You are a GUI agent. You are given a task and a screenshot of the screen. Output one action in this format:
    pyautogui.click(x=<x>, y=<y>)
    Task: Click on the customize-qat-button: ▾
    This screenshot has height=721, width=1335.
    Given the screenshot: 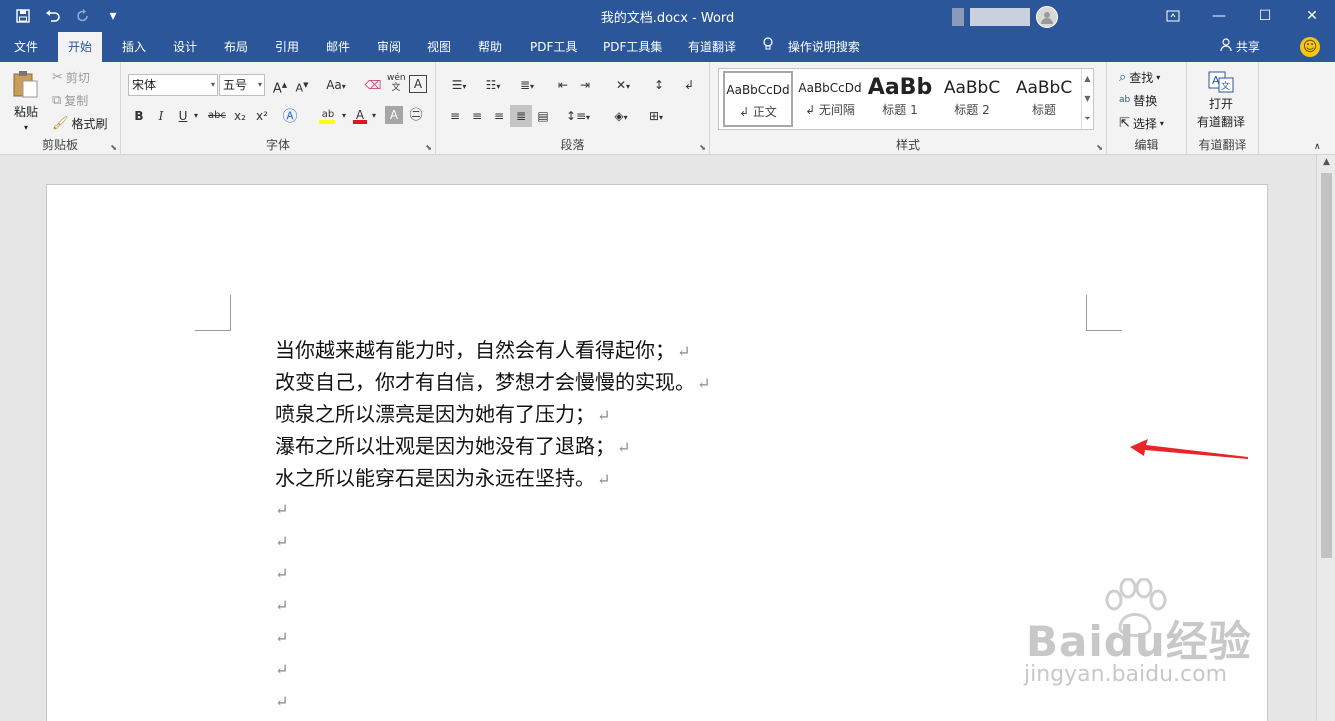 What is the action you would take?
    pyautogui.click(x=113, y=16)
    